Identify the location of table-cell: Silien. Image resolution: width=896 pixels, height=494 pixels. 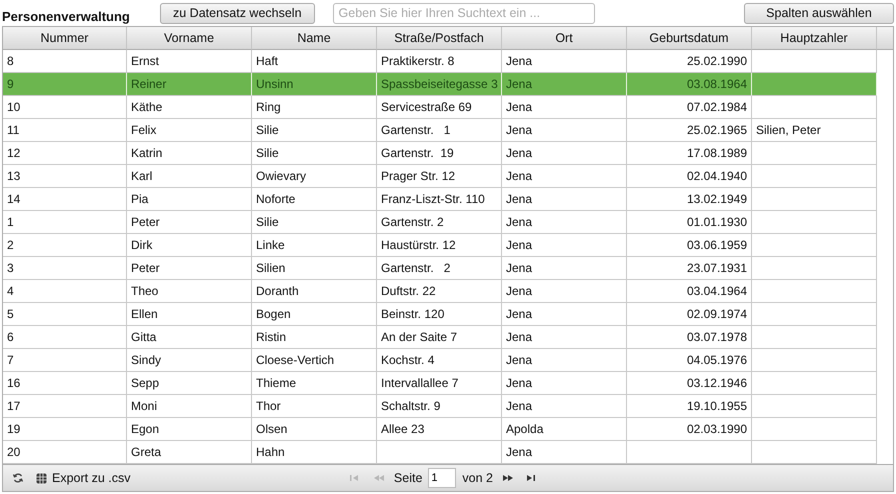
(314, 268).